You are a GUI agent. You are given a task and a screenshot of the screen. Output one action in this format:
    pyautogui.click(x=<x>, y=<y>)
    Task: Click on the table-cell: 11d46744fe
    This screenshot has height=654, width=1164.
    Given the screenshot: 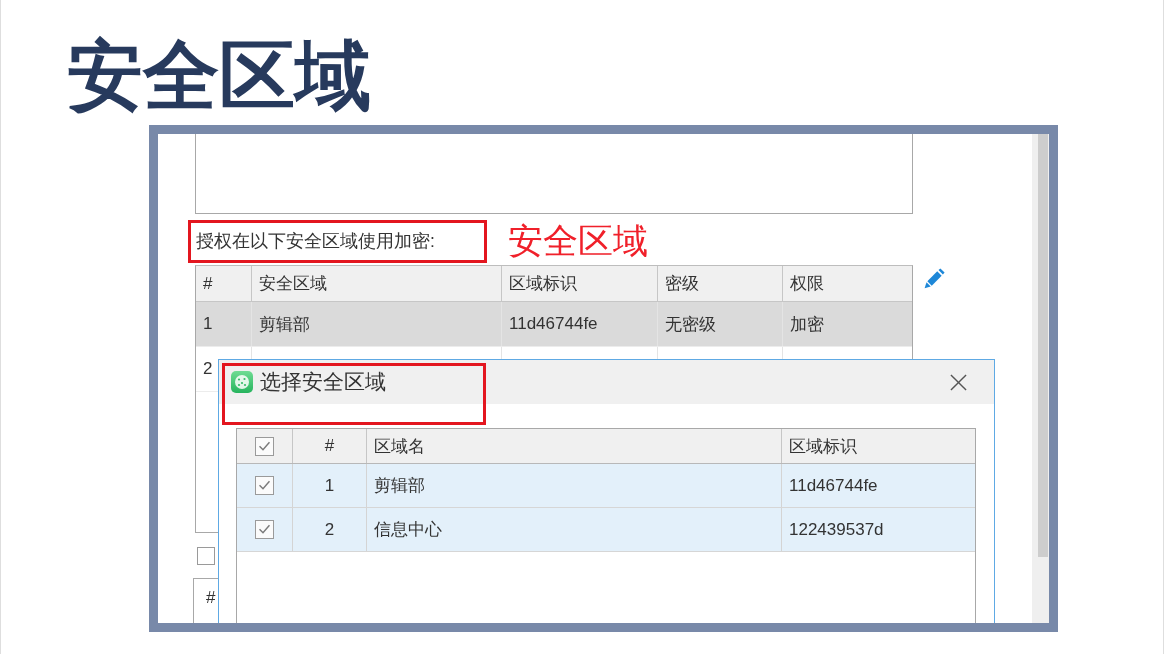 What is the action you would take?
    pyautogui.click(x=553, y=324)
    